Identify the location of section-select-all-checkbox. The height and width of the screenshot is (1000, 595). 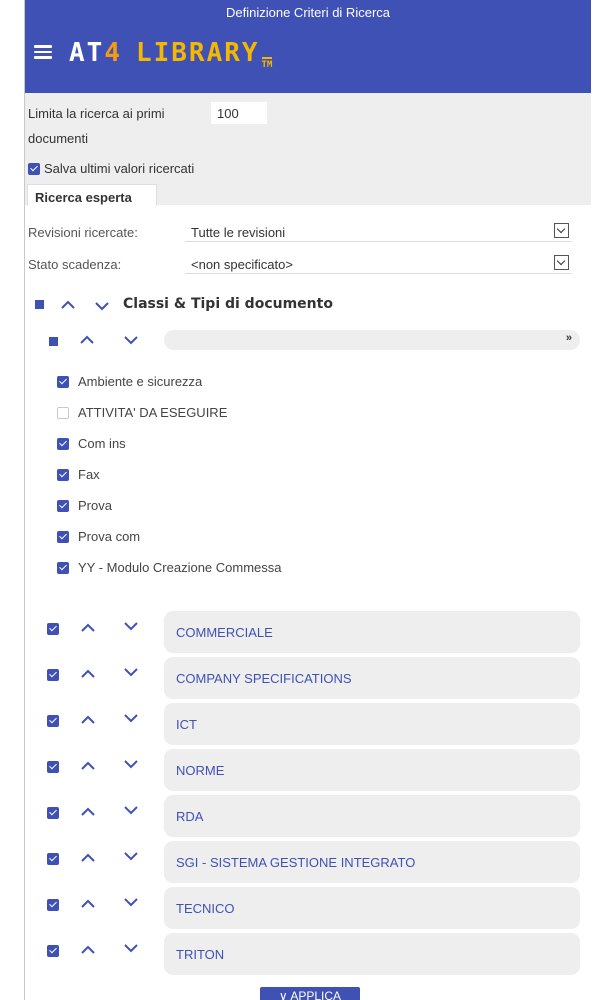
(39, 304).